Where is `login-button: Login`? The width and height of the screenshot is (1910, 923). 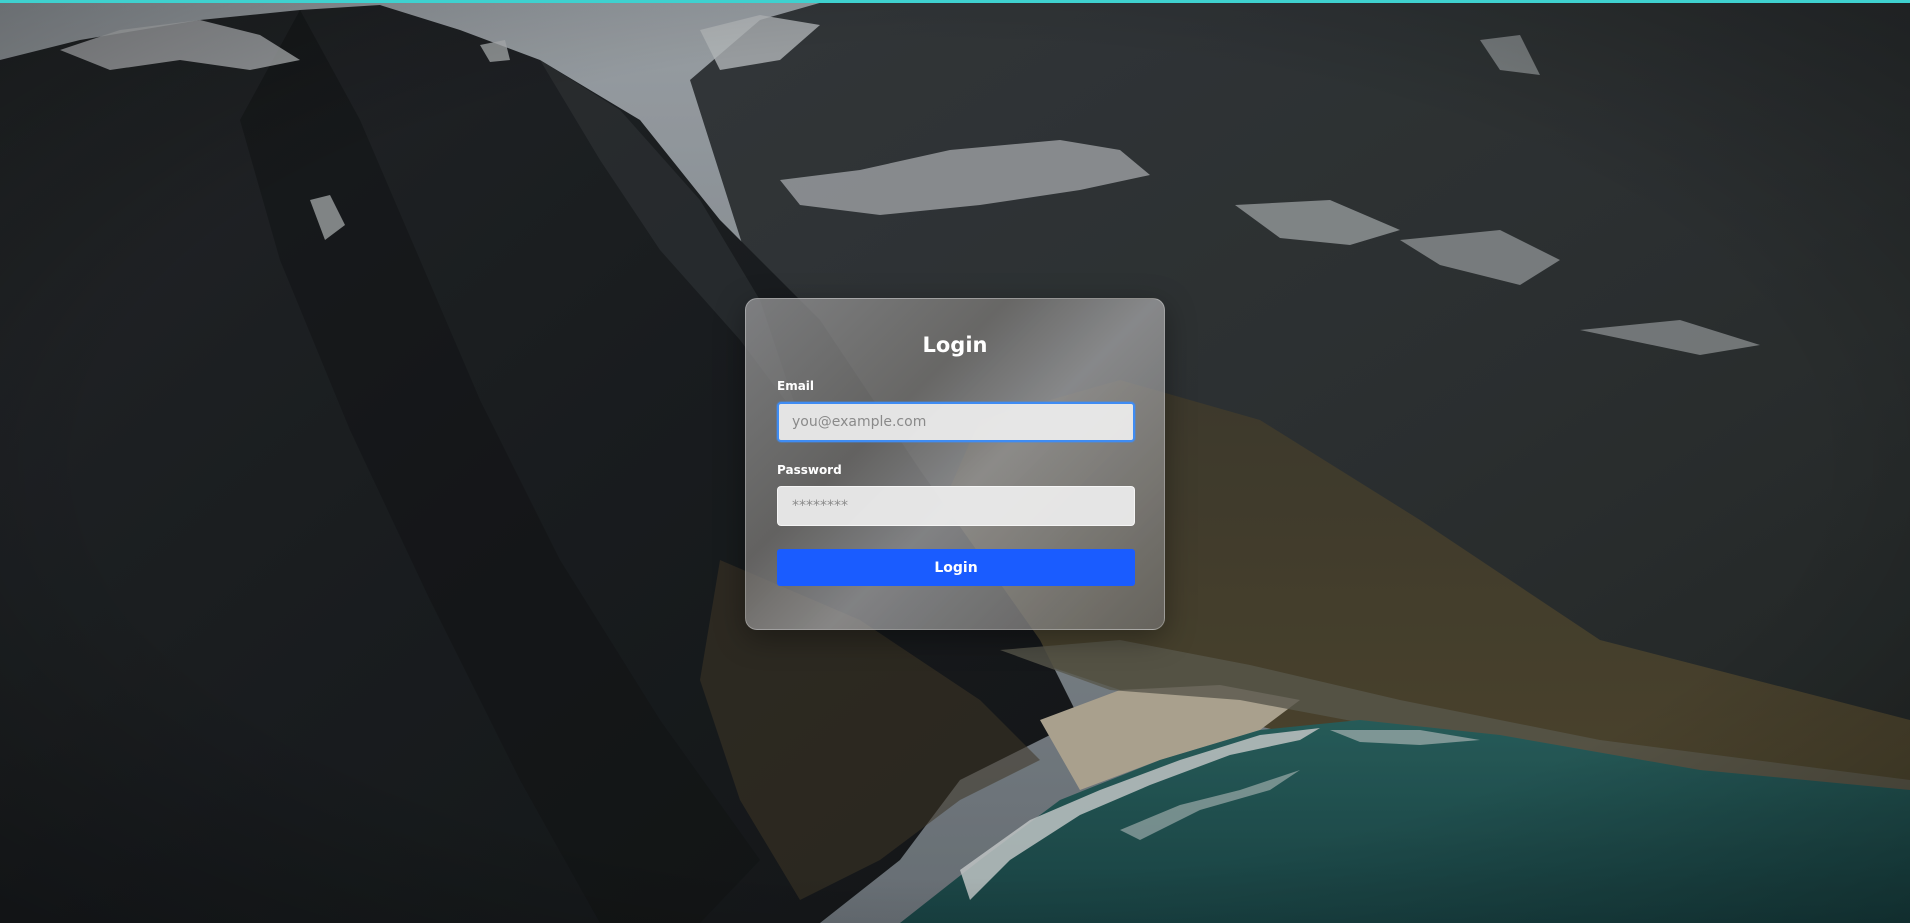
login-button: Login is located at coordinates (956, 567).